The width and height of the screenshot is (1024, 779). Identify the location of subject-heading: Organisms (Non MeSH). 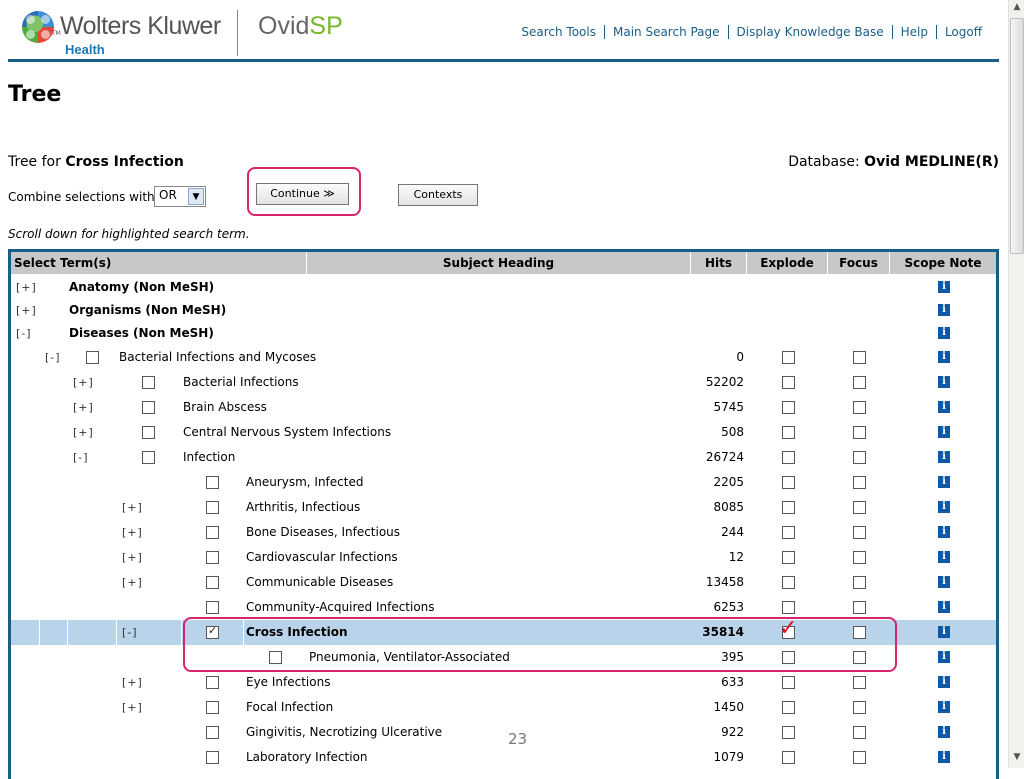
(147, 310).